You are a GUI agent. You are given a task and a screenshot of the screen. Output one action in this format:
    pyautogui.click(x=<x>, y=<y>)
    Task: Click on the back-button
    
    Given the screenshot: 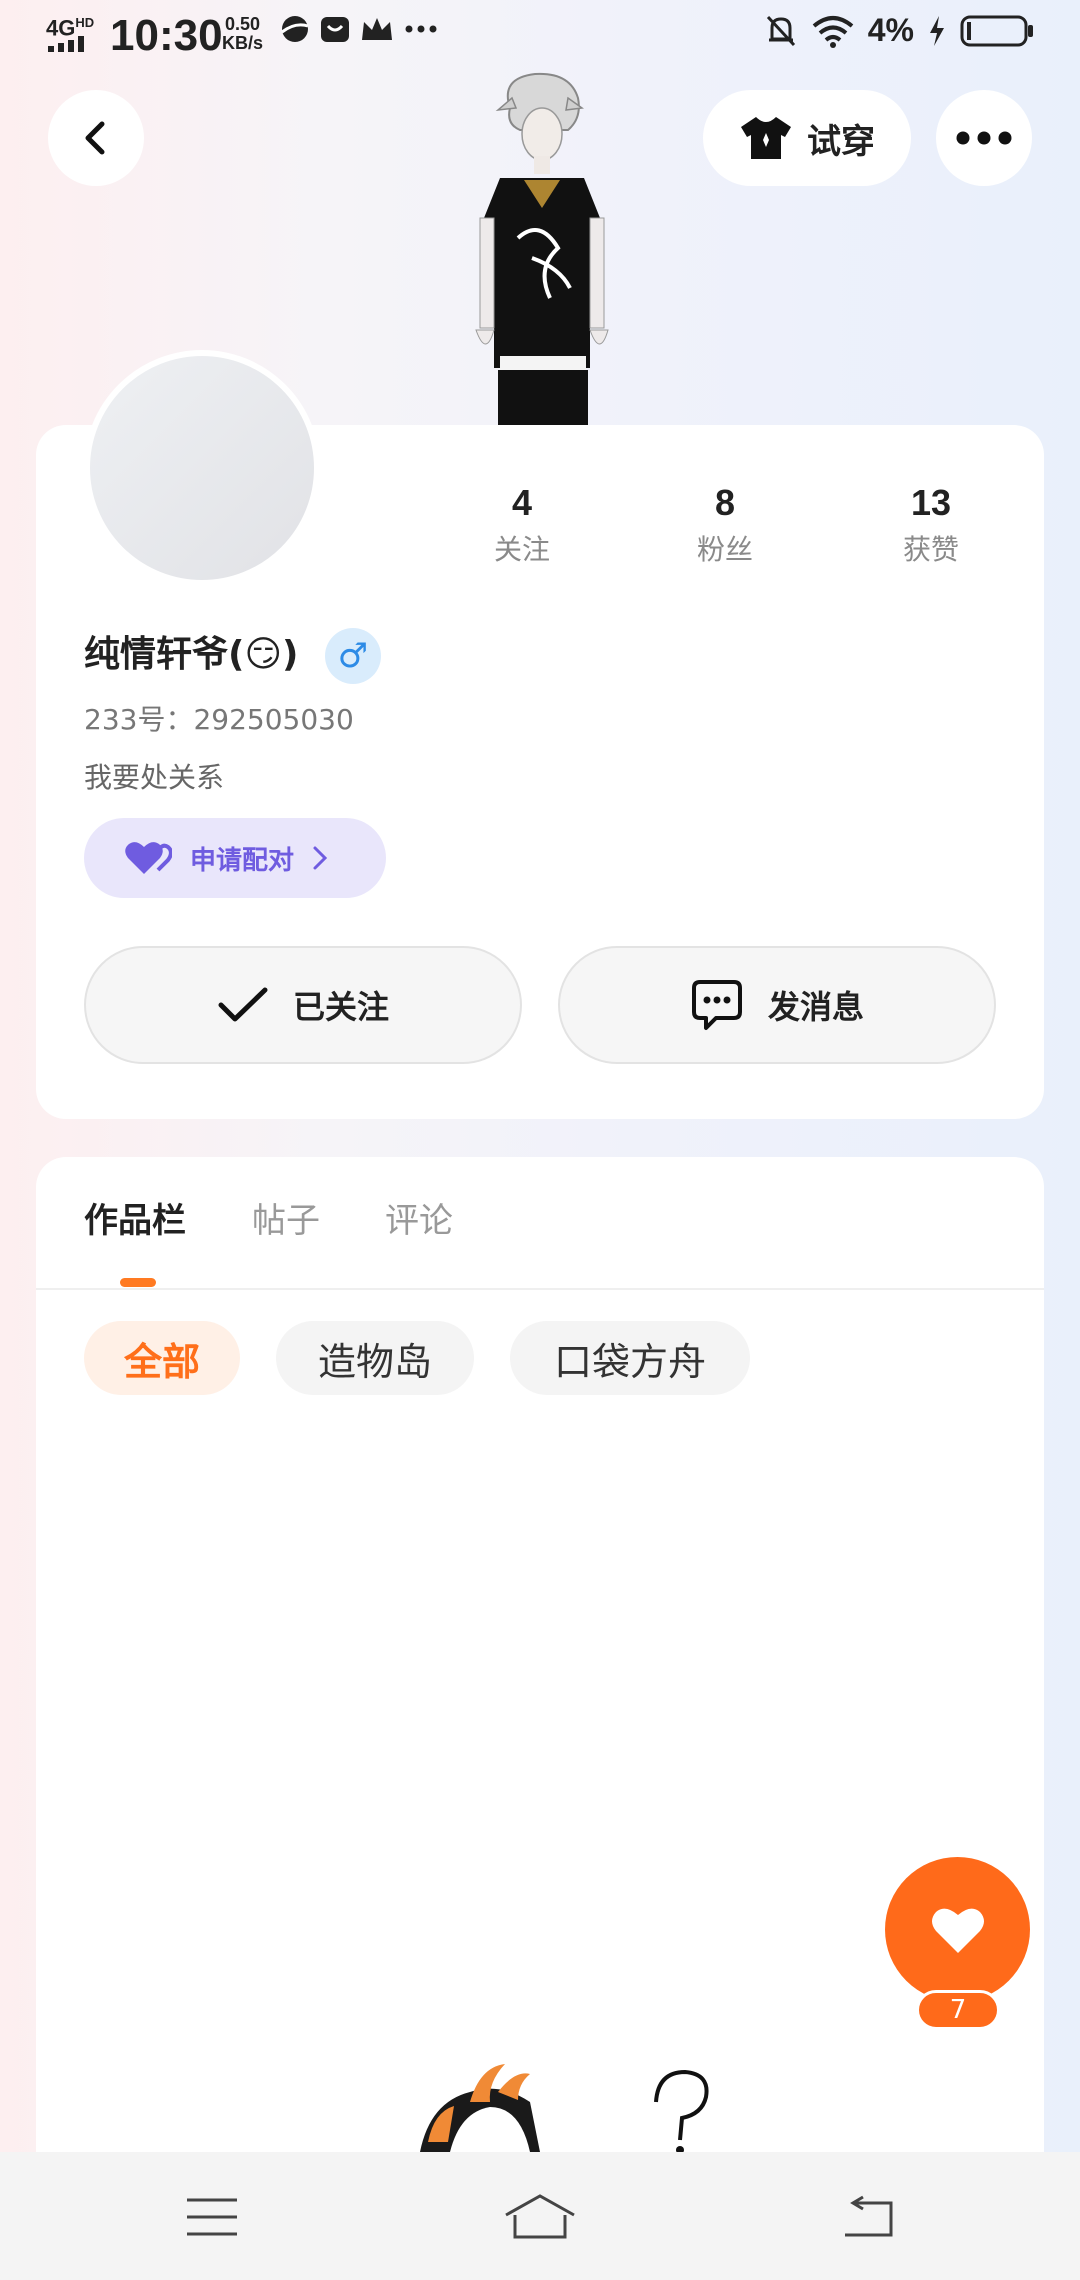 What is the action you would take?
    pyautogui.click(x=96, y=138)
    